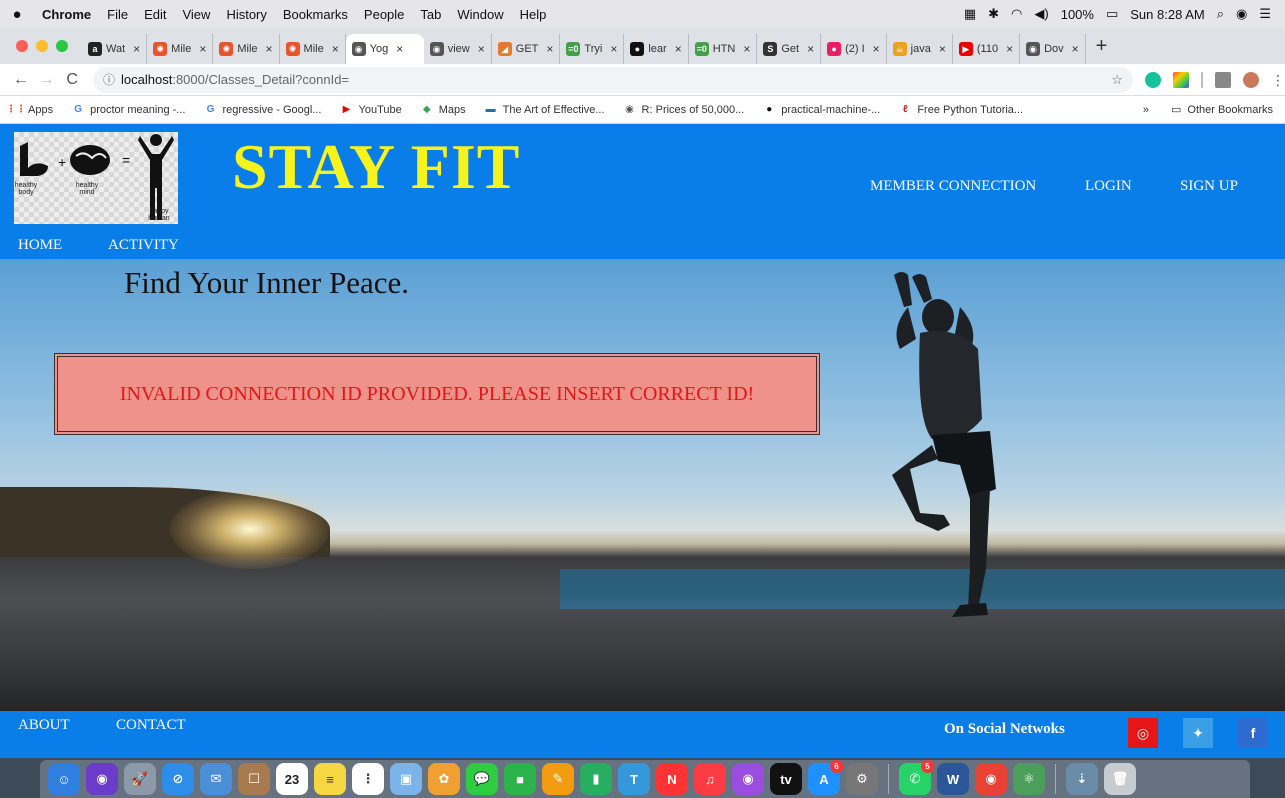  I want to click on menu-help: Help, so click(533, 14).